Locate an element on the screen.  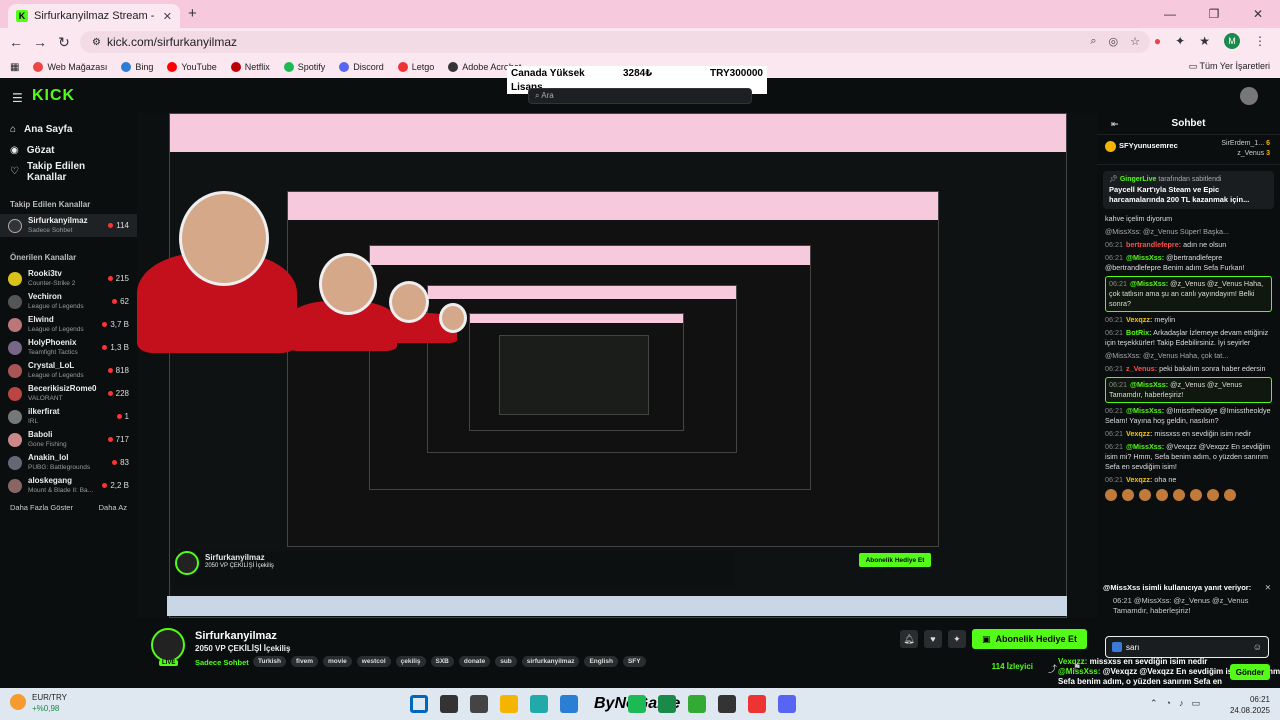
show-less-link: Daha Az is located at coordinates (113, 507).